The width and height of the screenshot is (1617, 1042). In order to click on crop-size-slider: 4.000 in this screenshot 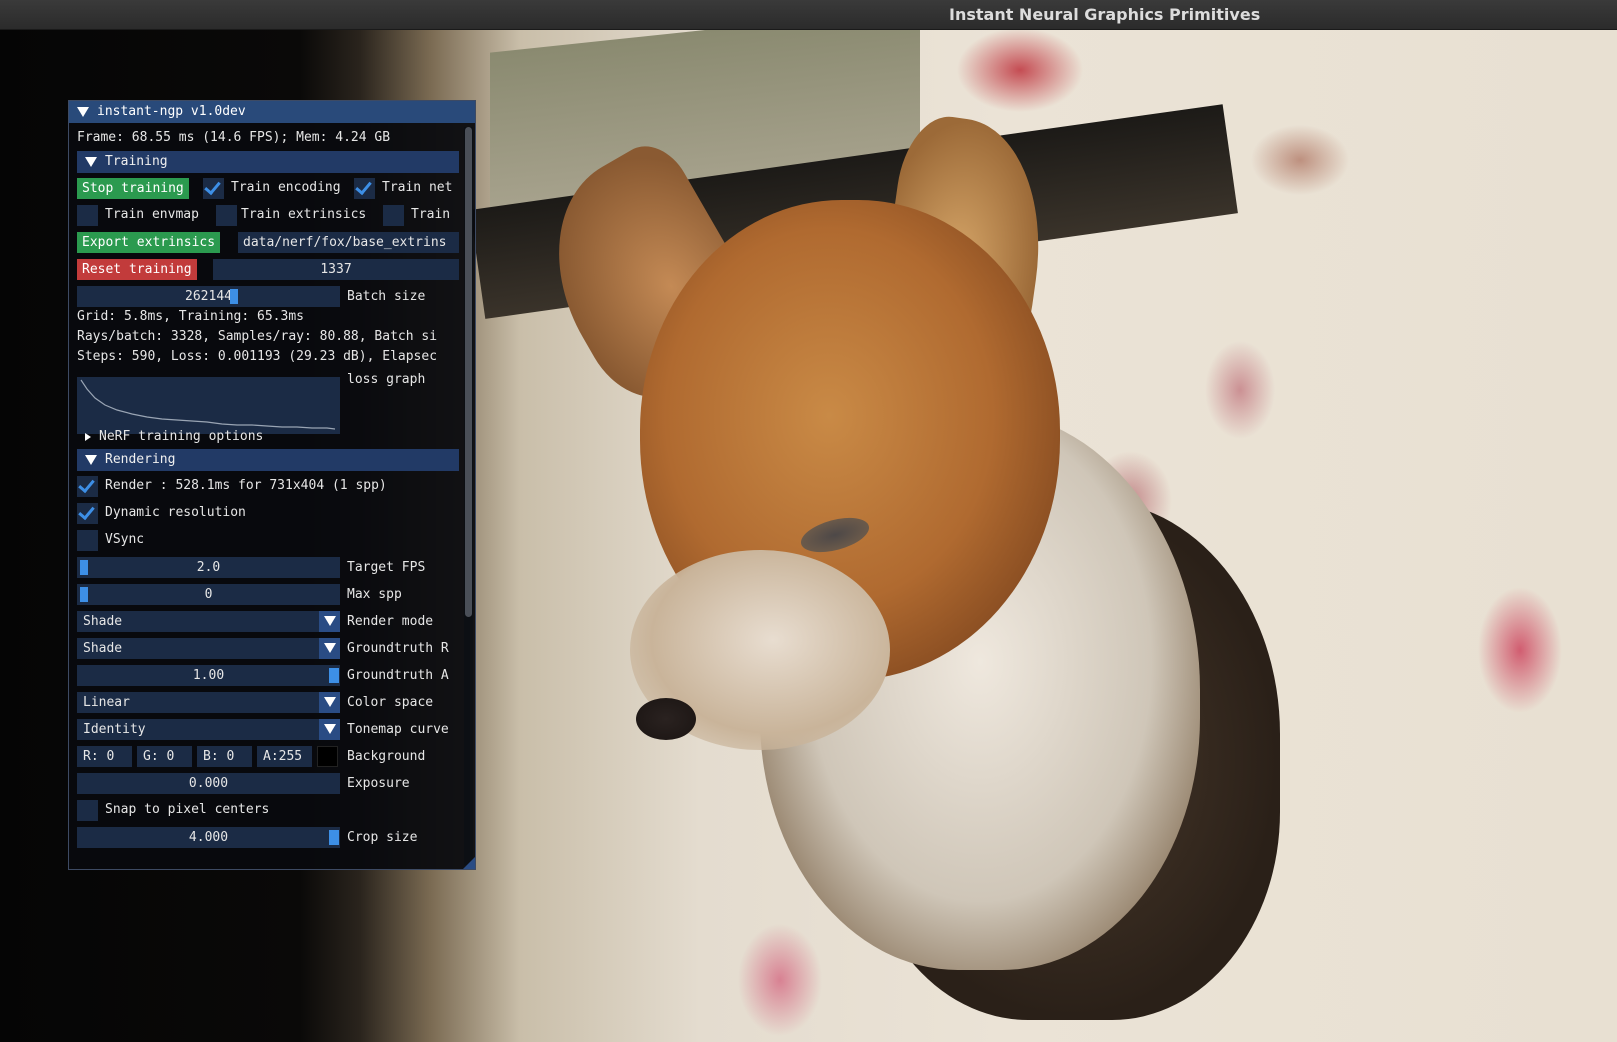, I will do `click(208, 837)`.